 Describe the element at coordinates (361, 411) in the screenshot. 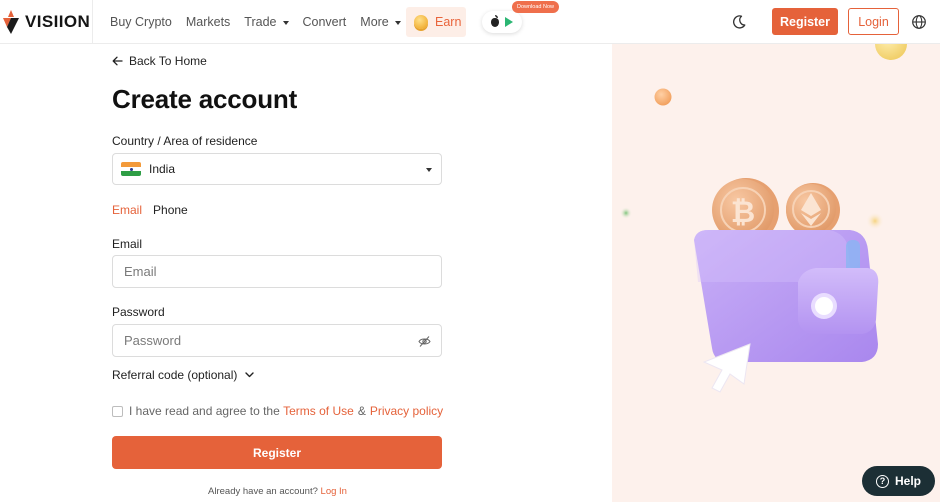

I see `ampersand: &` at that location.